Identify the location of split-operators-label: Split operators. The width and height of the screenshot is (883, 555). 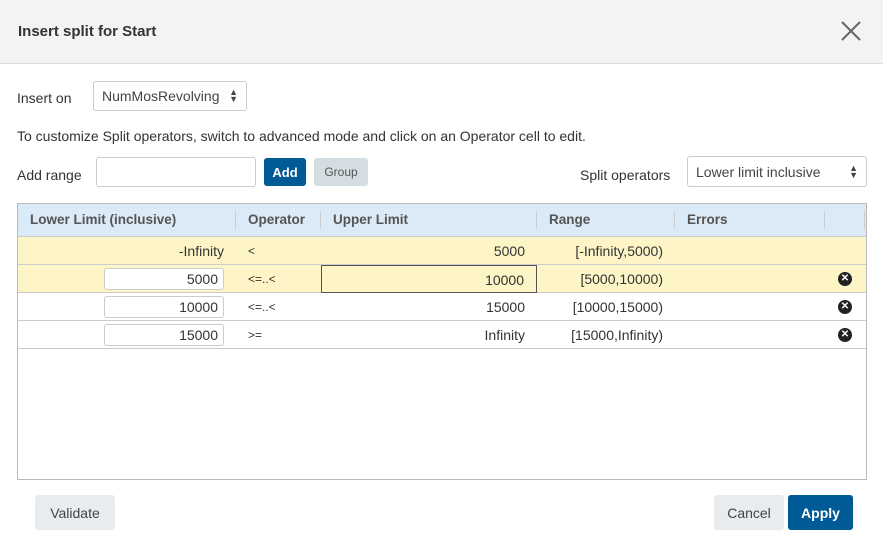
(625, 175).